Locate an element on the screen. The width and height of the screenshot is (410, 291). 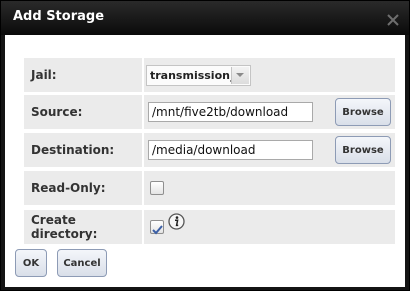
destination-label: Destination: is located at coordinates (83, 150).